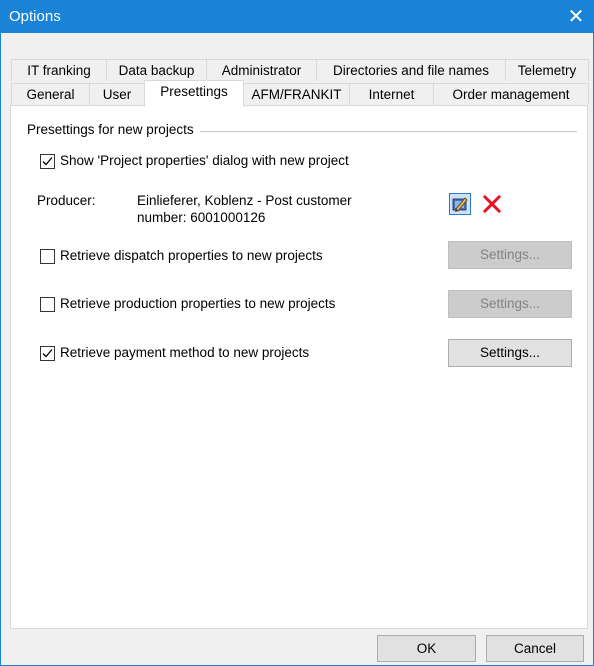 This screenshot has width=594, height=666. What do you see at coordinates (59, 70) in the screenshot?
I see `tab-it-franking: IT franking` at bounding box center [59, 70].